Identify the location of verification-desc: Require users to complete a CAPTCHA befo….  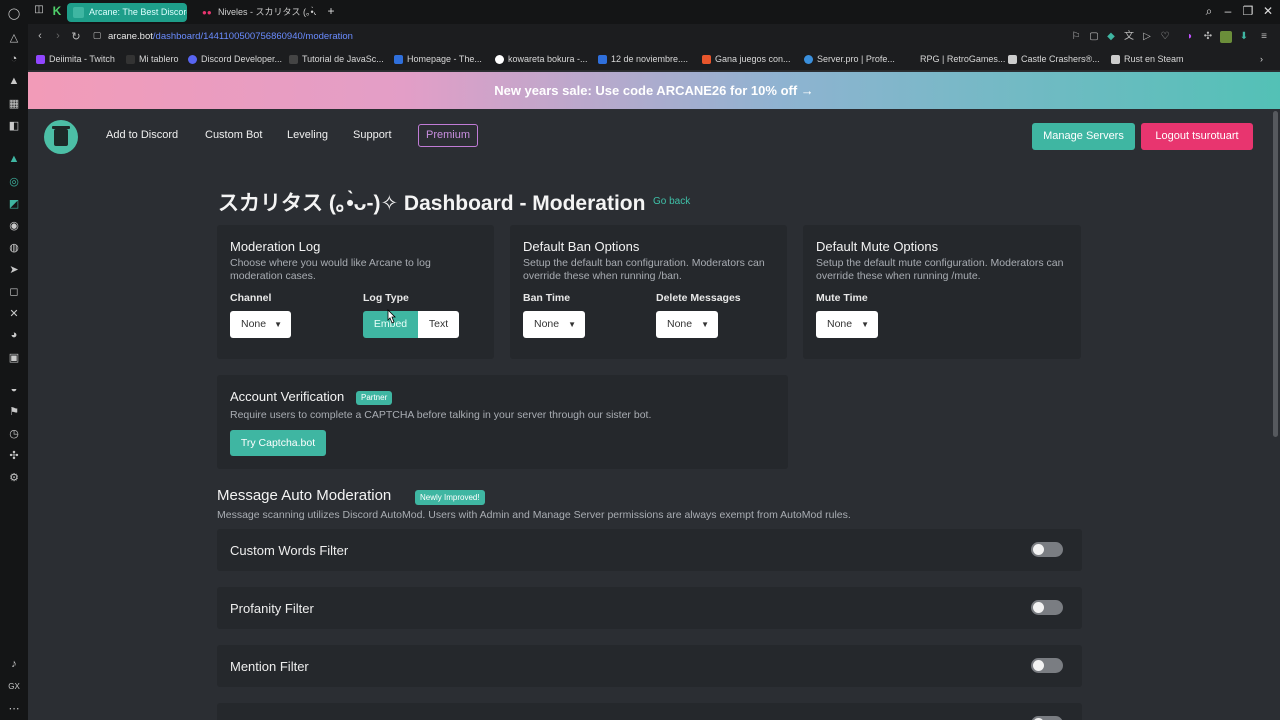
(441, 415).